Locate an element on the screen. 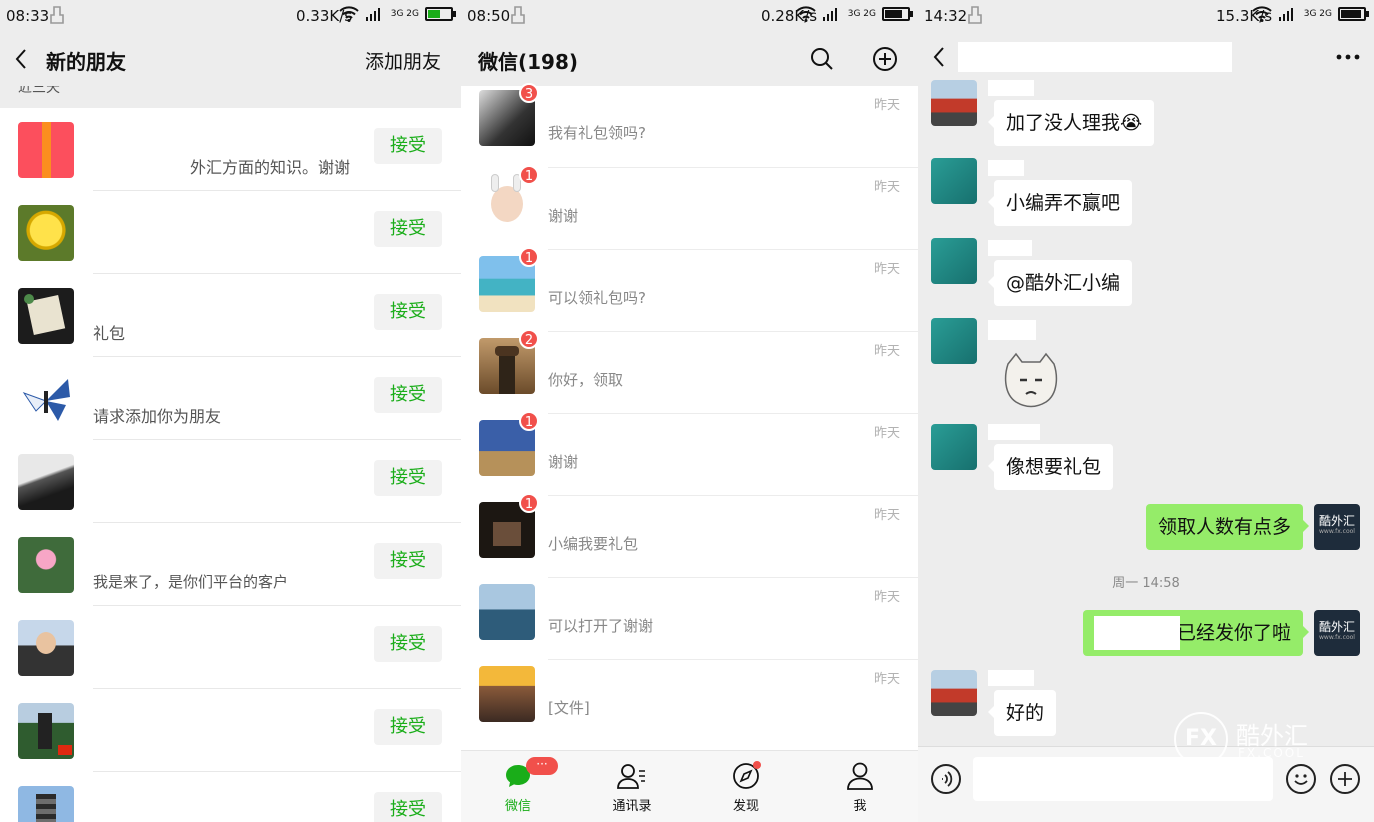 The width and height of the screenshot is (1374, 822). tab-contacts: 通讯录 is located at coordinates (632, 787).